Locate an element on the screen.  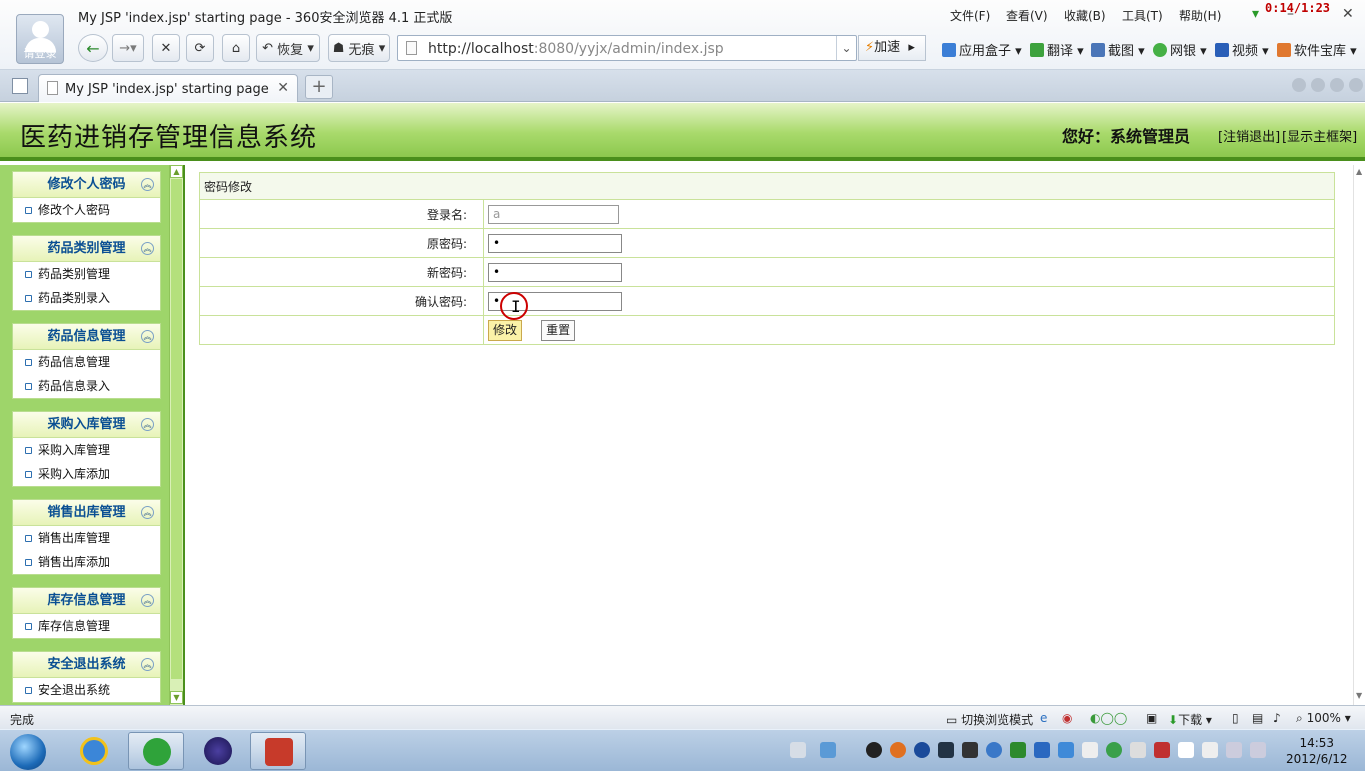
keyboard-icon is located at coordinates (798, 750).